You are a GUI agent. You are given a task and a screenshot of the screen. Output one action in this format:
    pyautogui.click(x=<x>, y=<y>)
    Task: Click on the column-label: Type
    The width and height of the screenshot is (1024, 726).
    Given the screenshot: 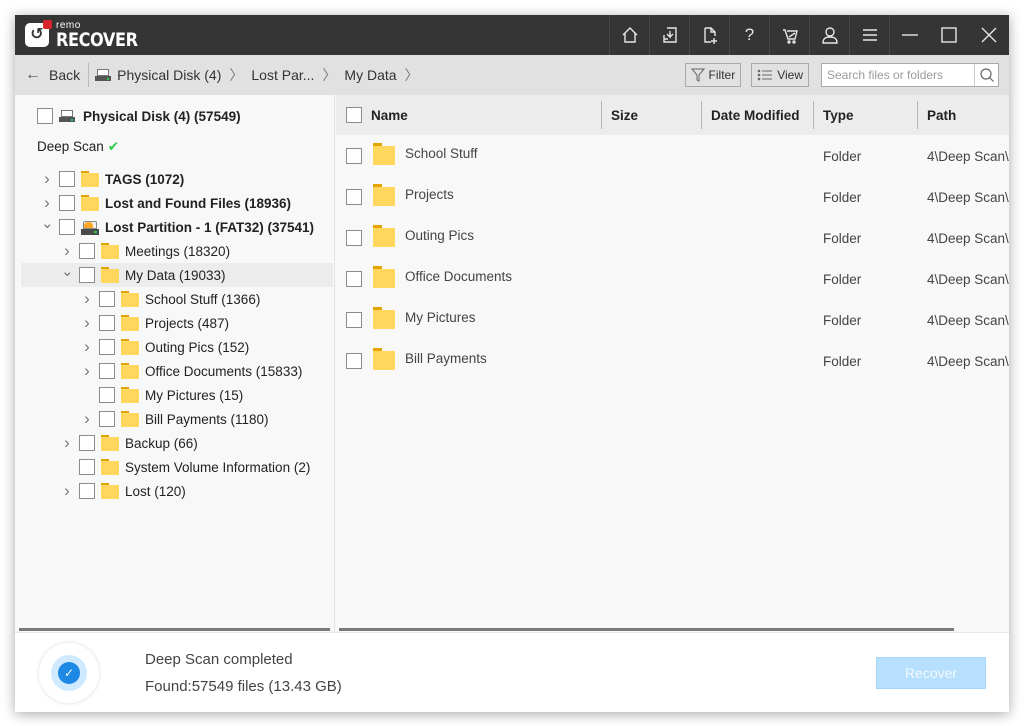 What is the action you would take?
    pyautogui.click(x=838, y=115)
    